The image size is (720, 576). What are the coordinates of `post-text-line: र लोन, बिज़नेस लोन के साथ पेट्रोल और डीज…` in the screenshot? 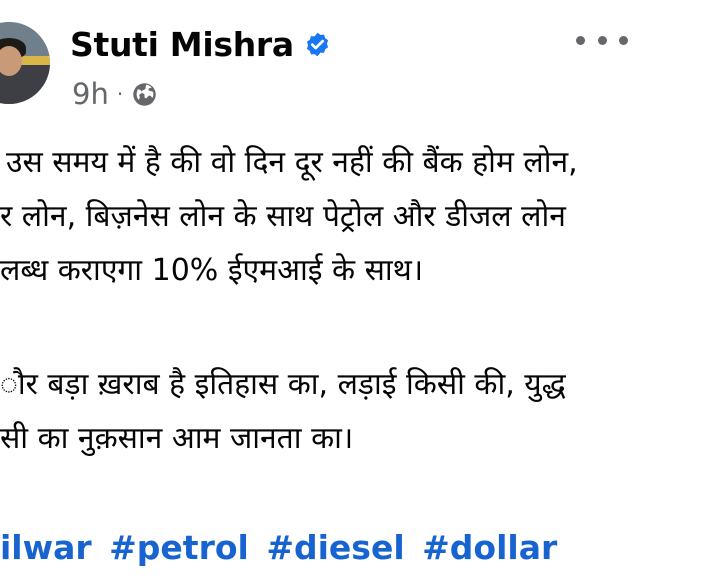 It's located at (283, 216).